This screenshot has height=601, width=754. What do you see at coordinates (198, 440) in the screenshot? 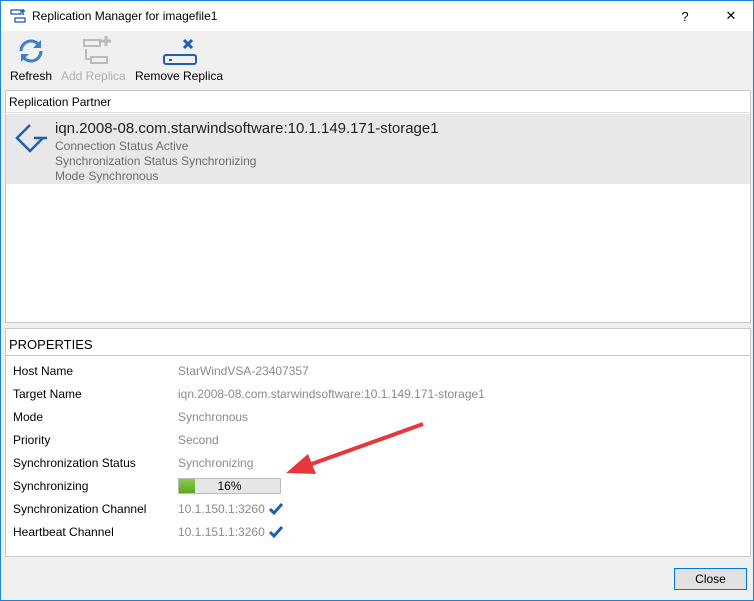
I see `property-value: Second` at bounding box center [198, 440].